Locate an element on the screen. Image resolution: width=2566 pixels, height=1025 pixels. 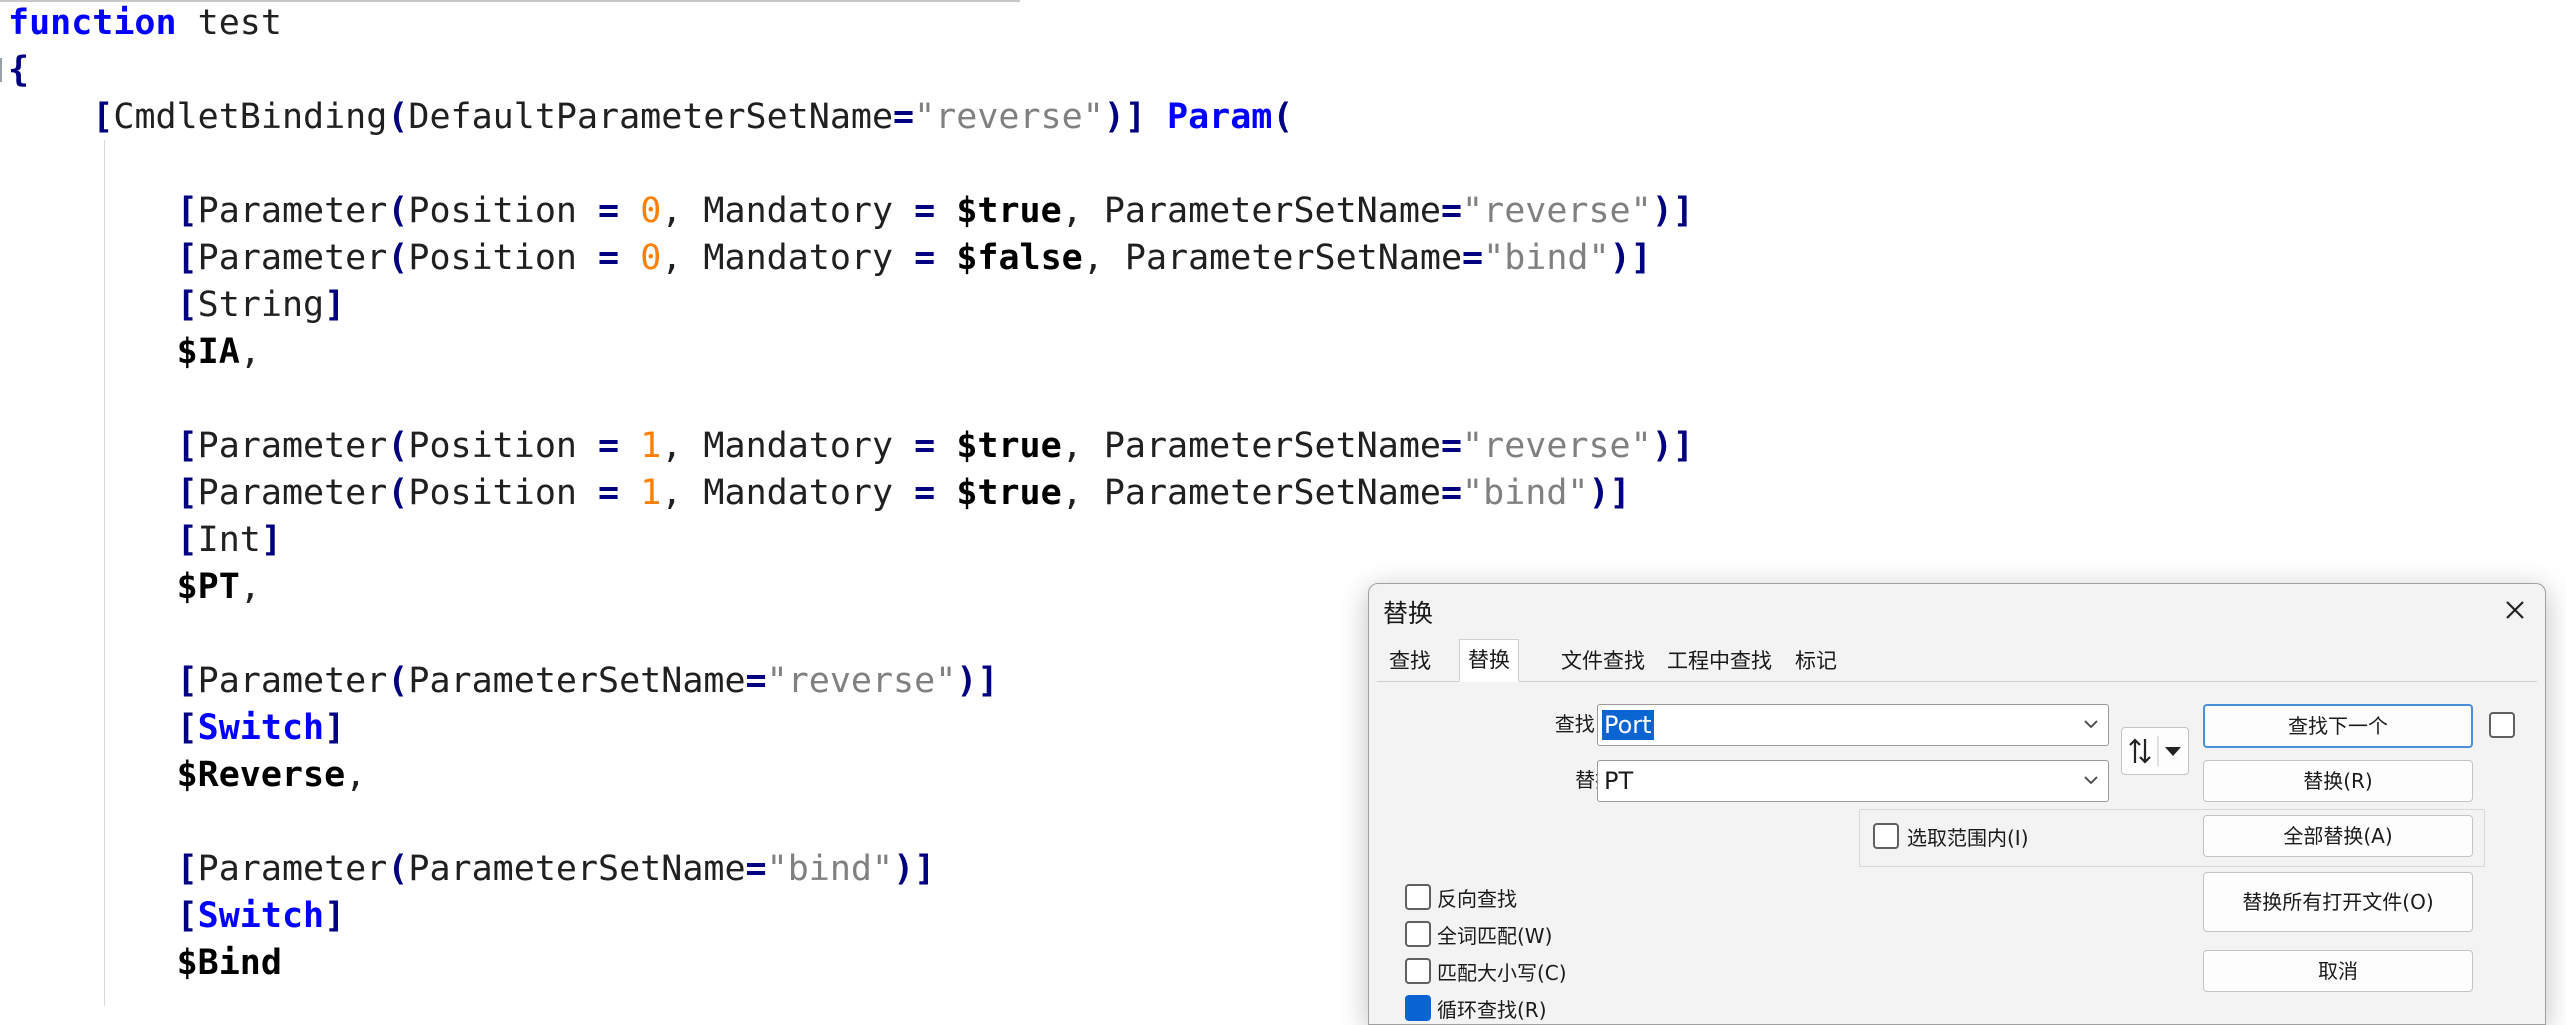
wrap-around-checkbox is located at coordinates (1418, 1008).